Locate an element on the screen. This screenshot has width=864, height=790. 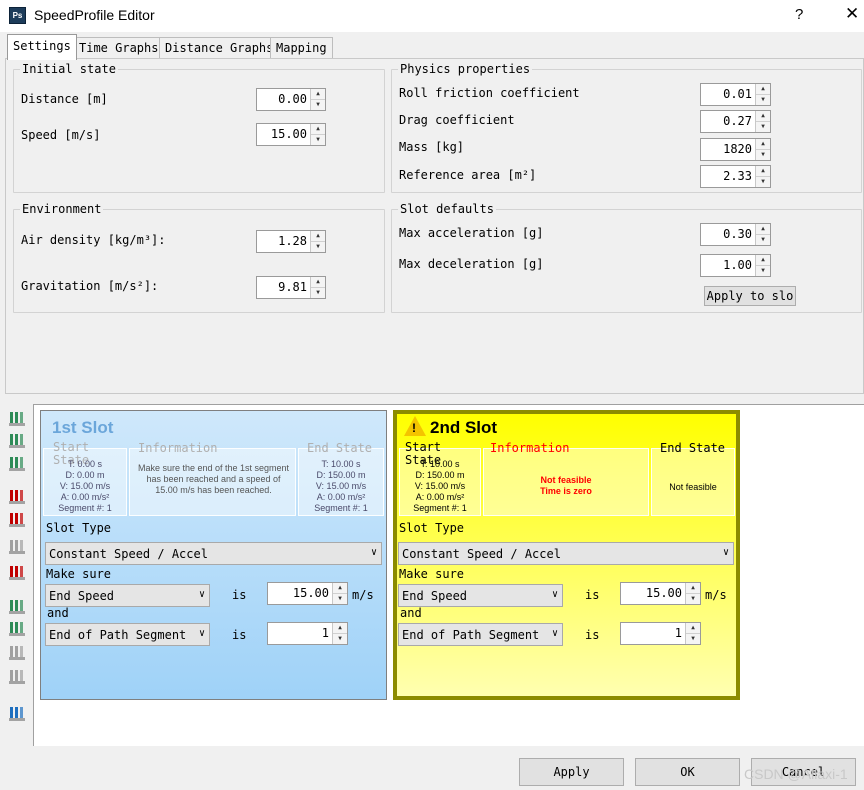
max-acceleration-spinbox: 0.30 ▲ ▼ is located at coordinates (735, 234).